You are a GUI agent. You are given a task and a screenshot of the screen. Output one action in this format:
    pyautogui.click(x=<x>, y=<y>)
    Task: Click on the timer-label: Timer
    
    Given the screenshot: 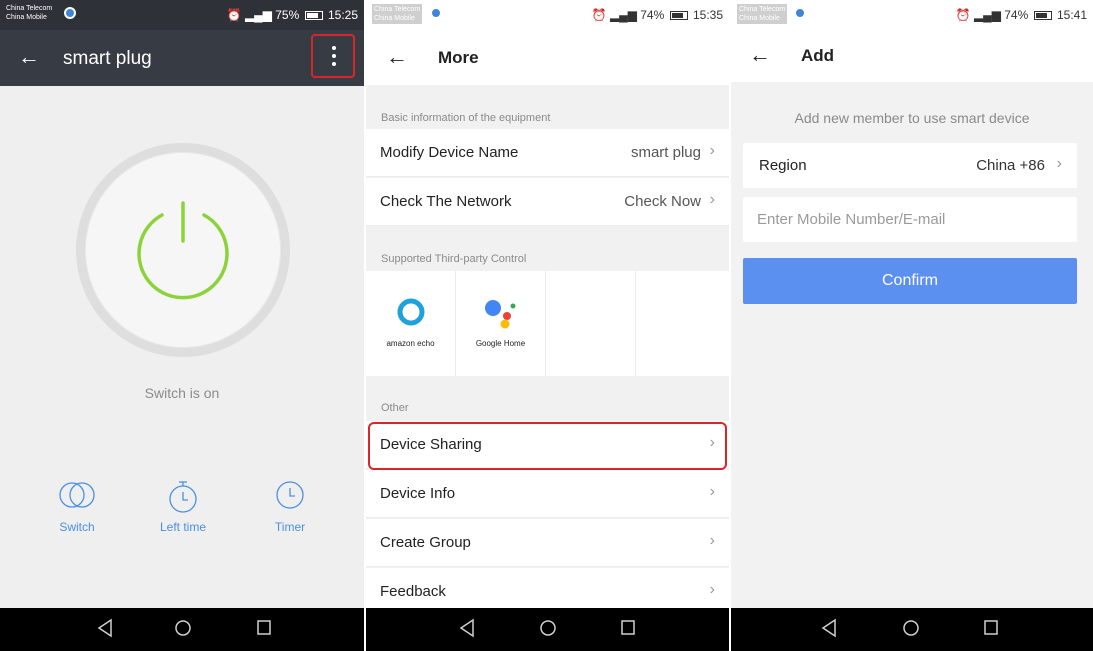 What is the action you would take?
    pyautogui.click(x=290, y=527)
    